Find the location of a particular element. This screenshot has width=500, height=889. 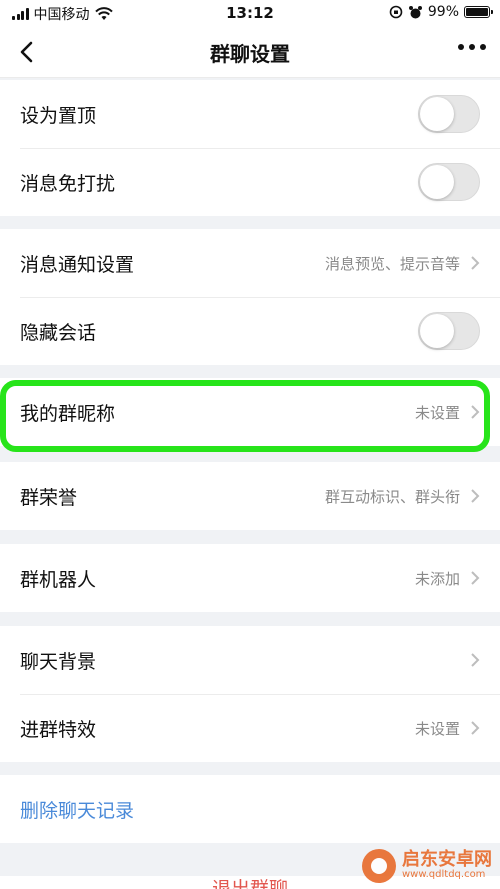

site-watermark: 启东安卓网 www.qdltdq.com is located at coordinates (427, 866).